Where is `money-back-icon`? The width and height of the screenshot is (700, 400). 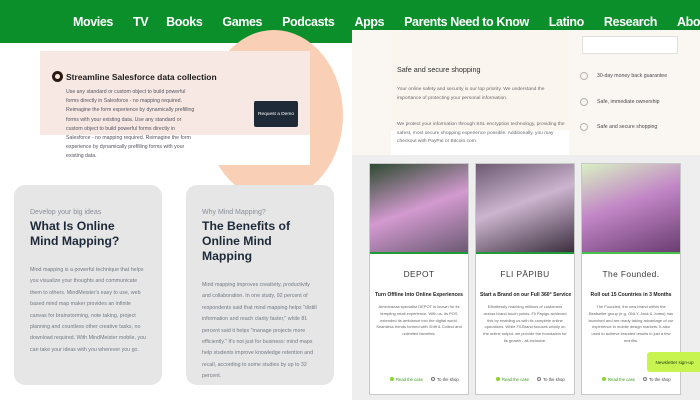
money-back-icon is located at coordinates (584, 76).